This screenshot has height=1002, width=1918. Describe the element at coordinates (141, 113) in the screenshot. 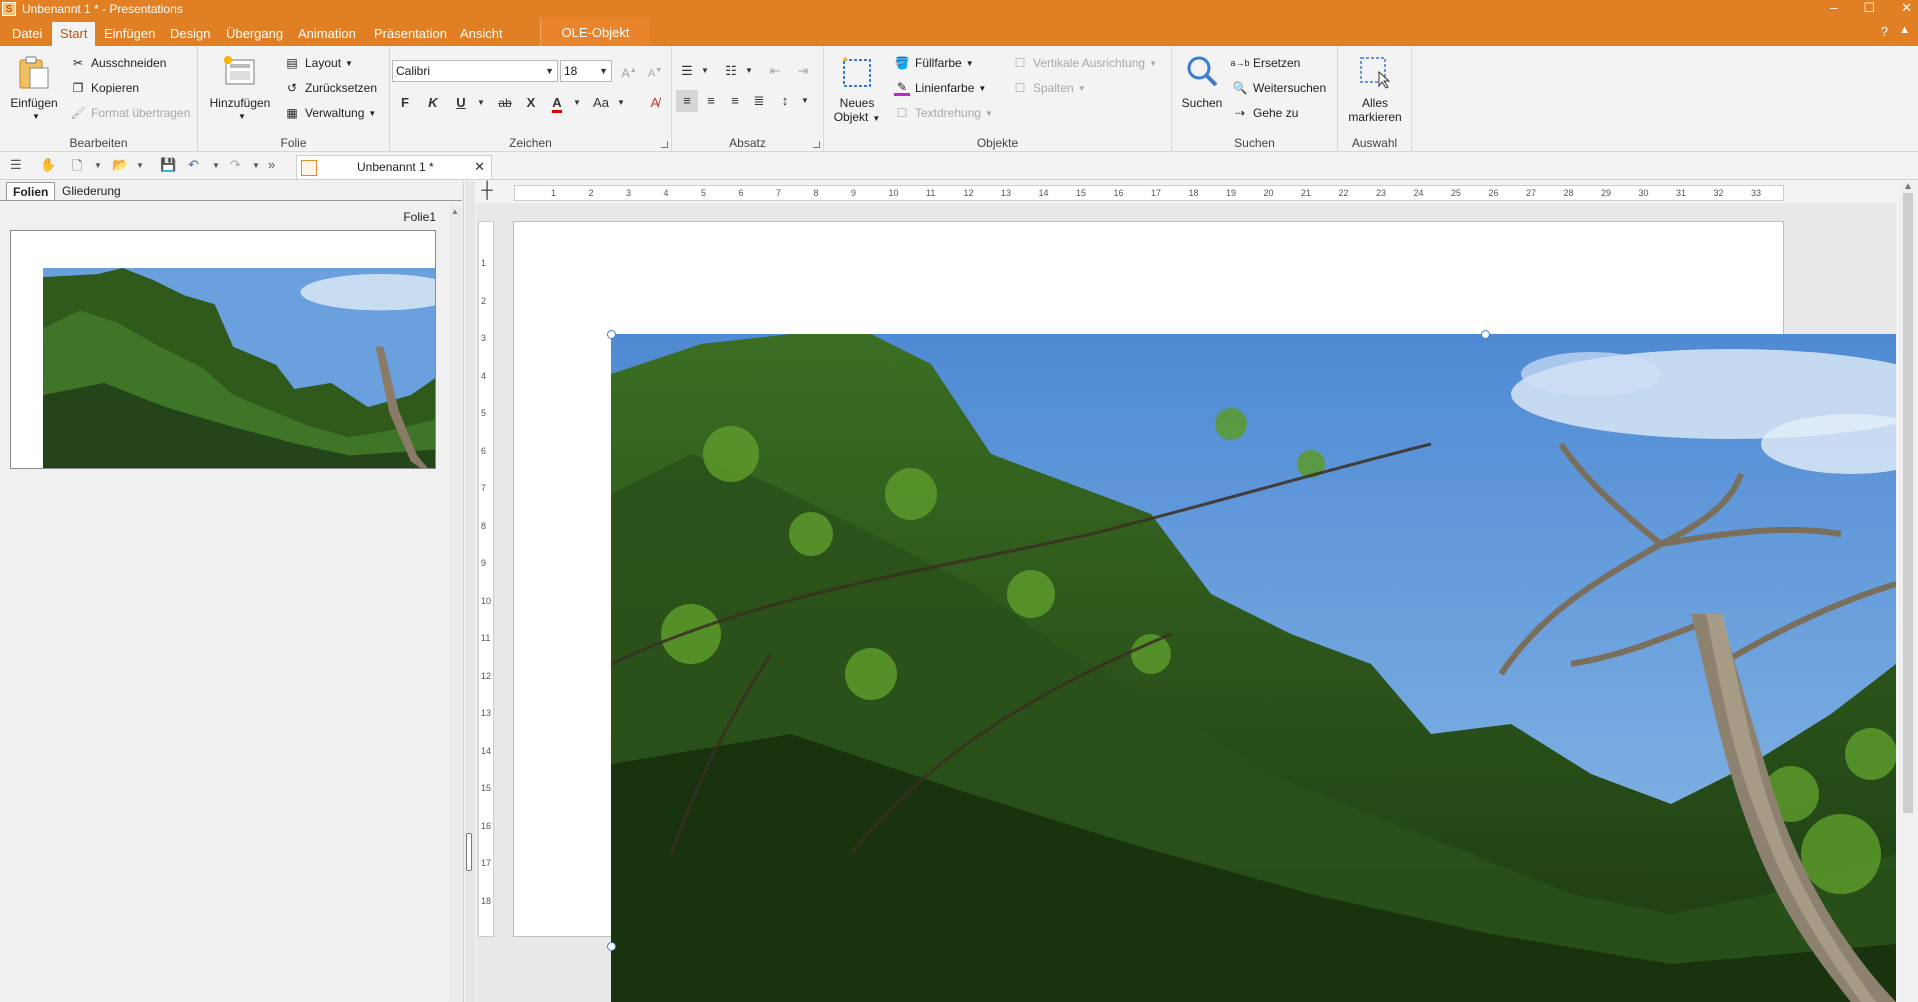

I see `format-painter-label: Format übertragen` at that location.